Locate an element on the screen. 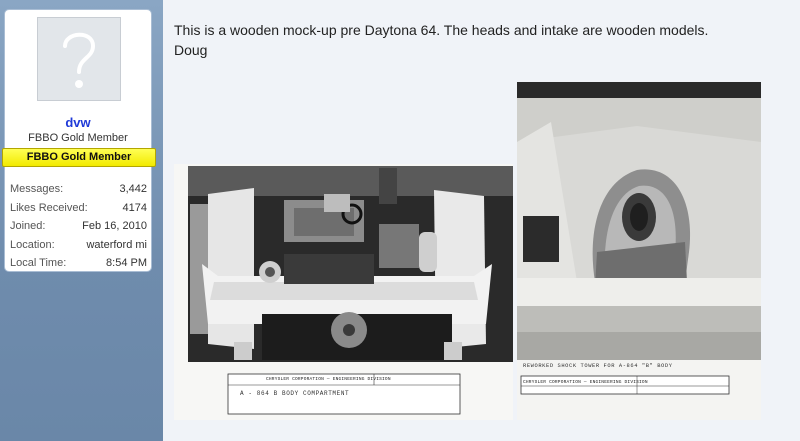  stat-messages: Messages: 3,442 is located at coordinates (78, 189).